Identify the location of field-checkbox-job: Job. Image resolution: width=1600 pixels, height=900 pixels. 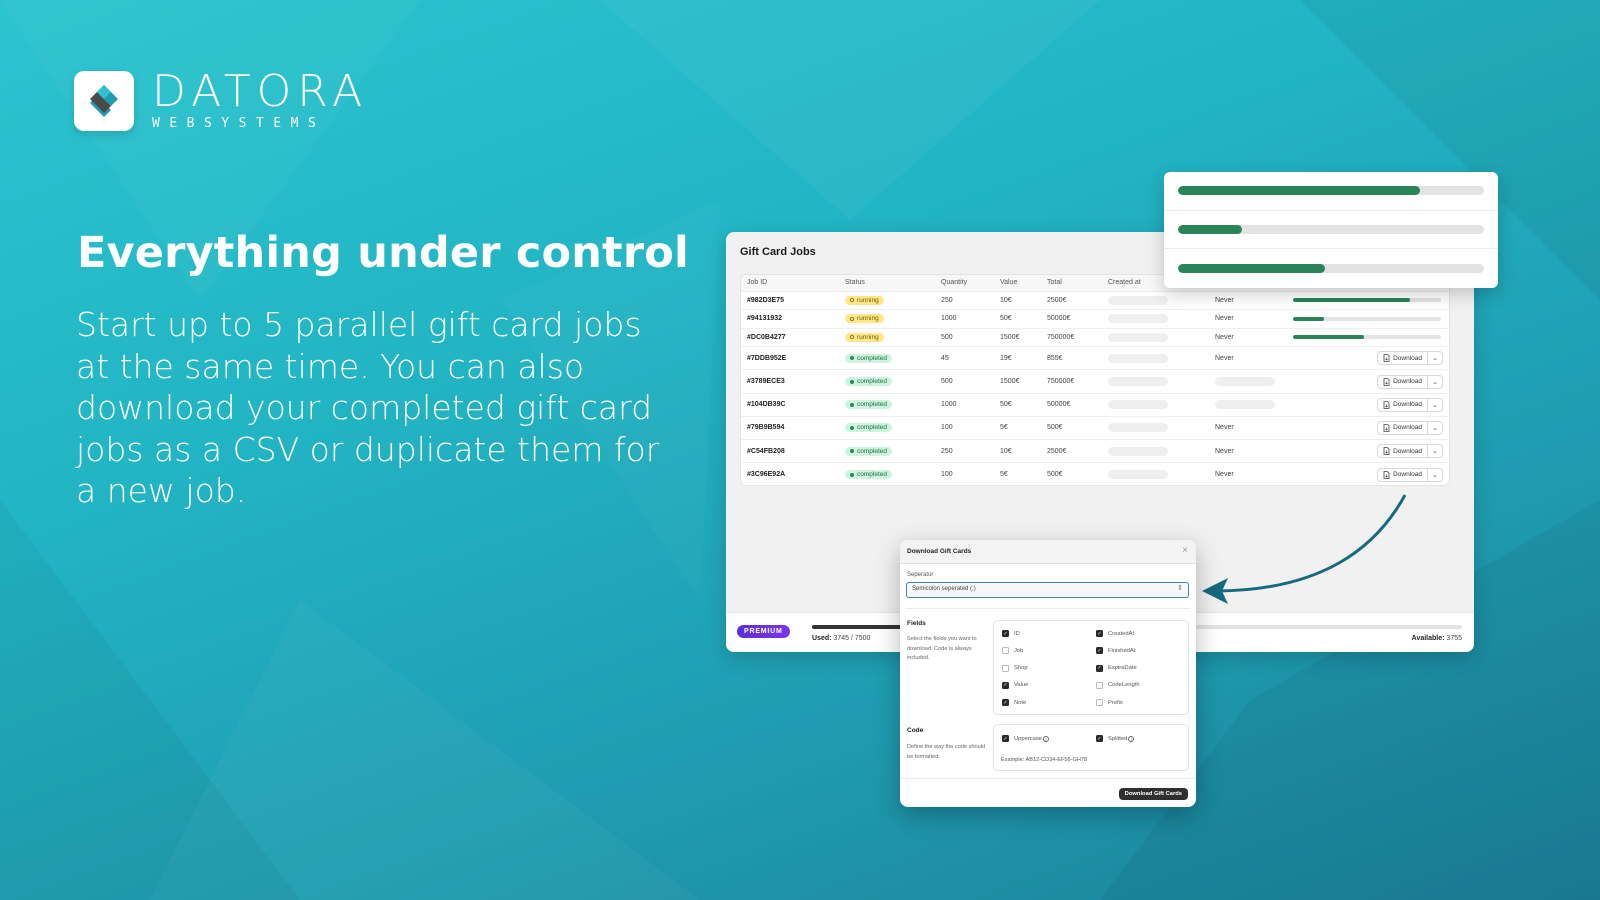
(1013, 651).